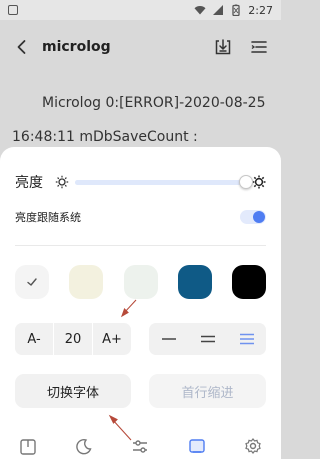 The image size is (320, 459). Describe the element at coordinates (122, 370) in the screenshot. I see `annotation-arrows` at that location.